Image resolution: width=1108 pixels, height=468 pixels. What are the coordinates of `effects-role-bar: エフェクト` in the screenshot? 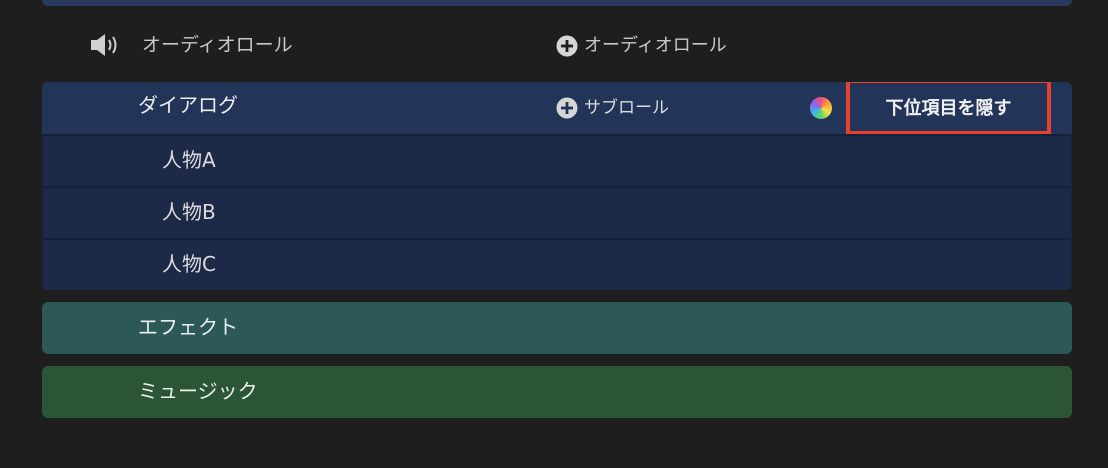 It's located at (557, 328).